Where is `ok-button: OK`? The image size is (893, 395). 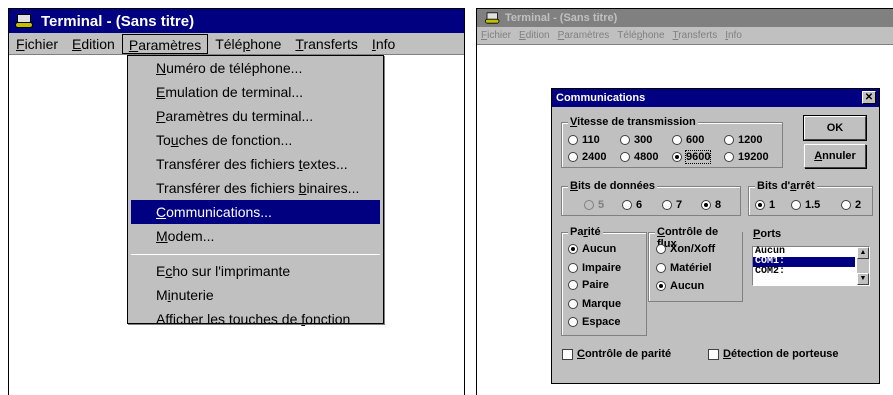
ok-button: OK is located at coordinates (835, 128).